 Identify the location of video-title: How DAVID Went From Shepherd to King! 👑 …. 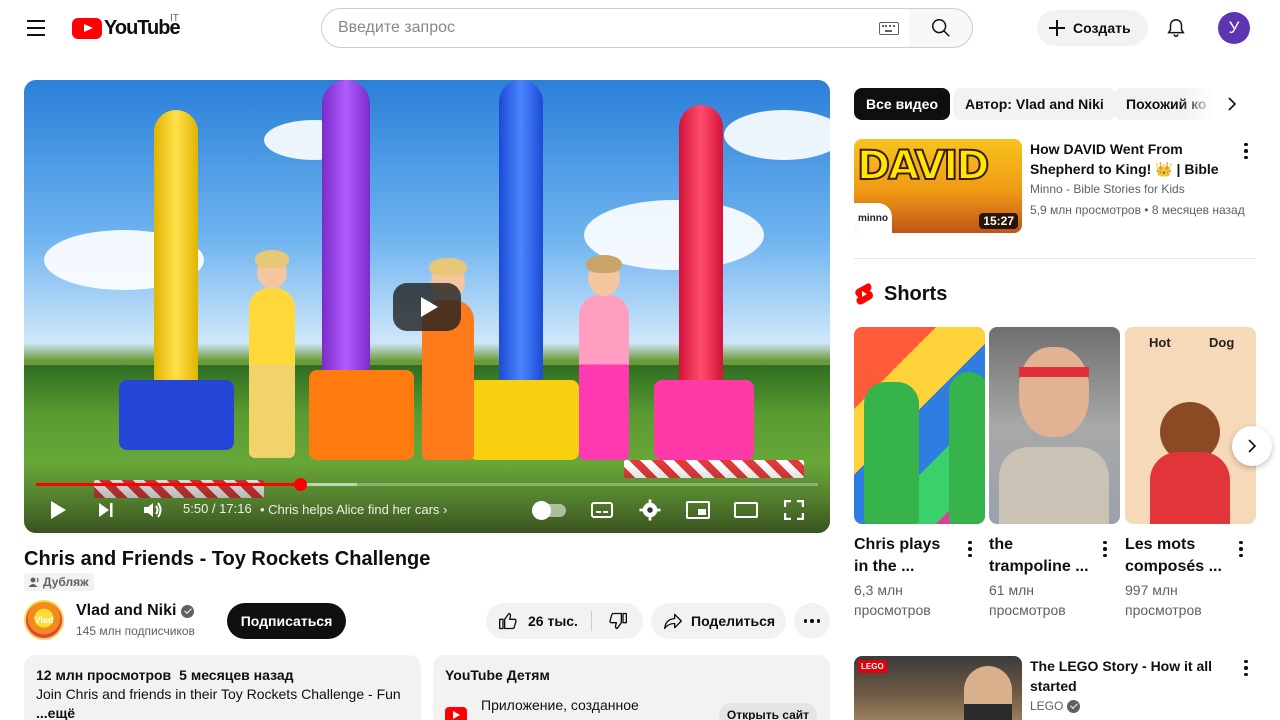
(1130, 159).